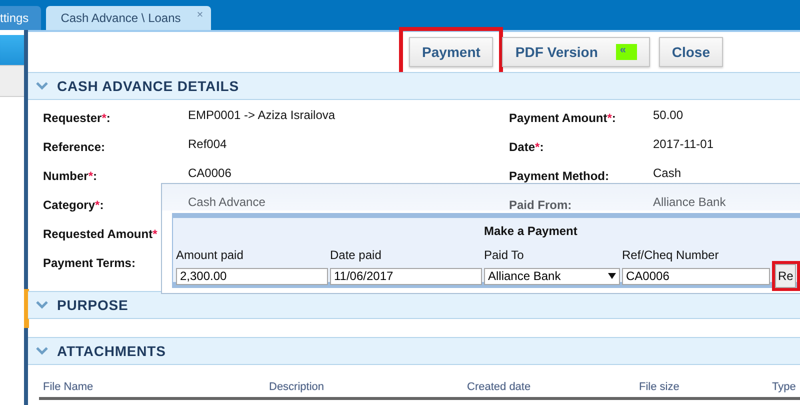 The width and height of the screenshot is (800, 405). Describe the element at coordinates (527, 147) in the screenshot. I see `field-label: Date*:` at that location.